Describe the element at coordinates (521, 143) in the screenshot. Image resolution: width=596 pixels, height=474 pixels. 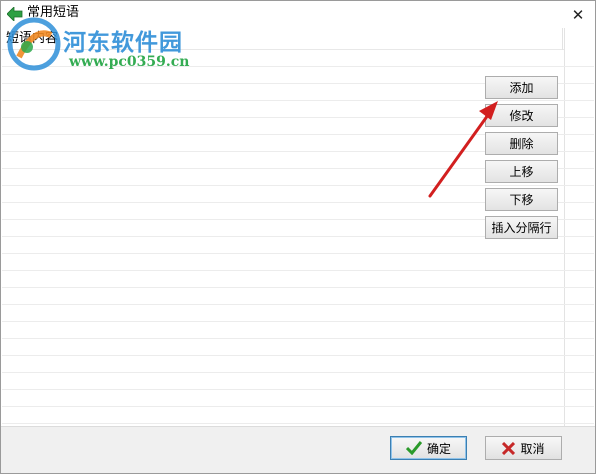
I see `delete-button: 删除` at that location.